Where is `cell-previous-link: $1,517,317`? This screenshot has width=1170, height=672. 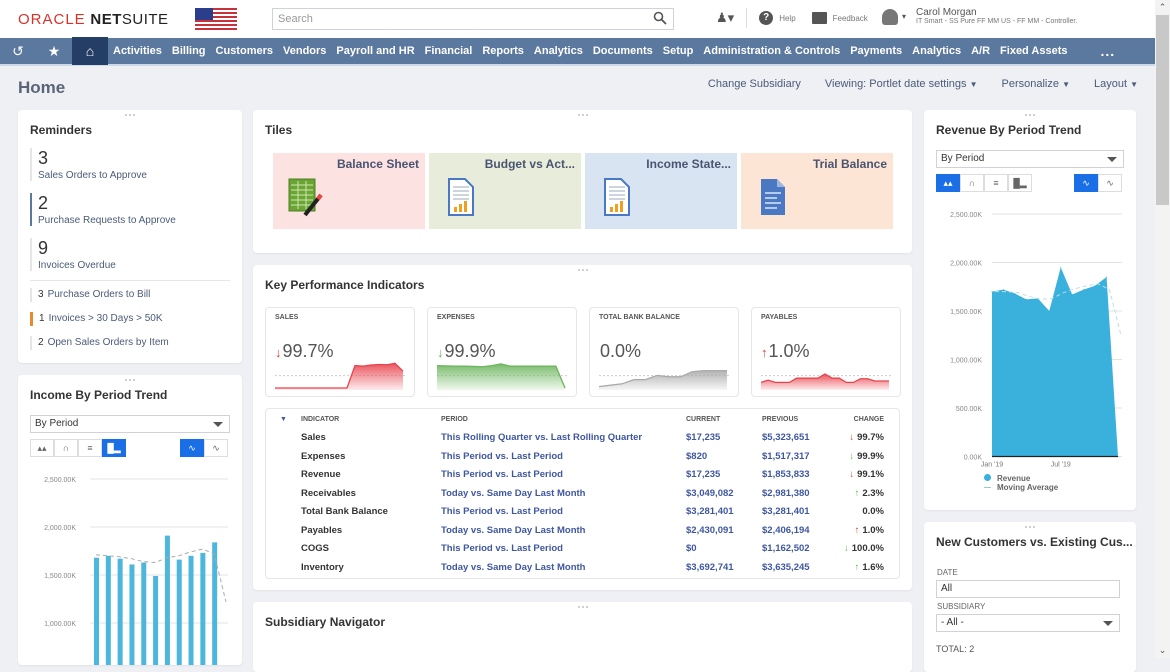
cell-previous-link: $1,517,317 is located at coordinates (786, 457).